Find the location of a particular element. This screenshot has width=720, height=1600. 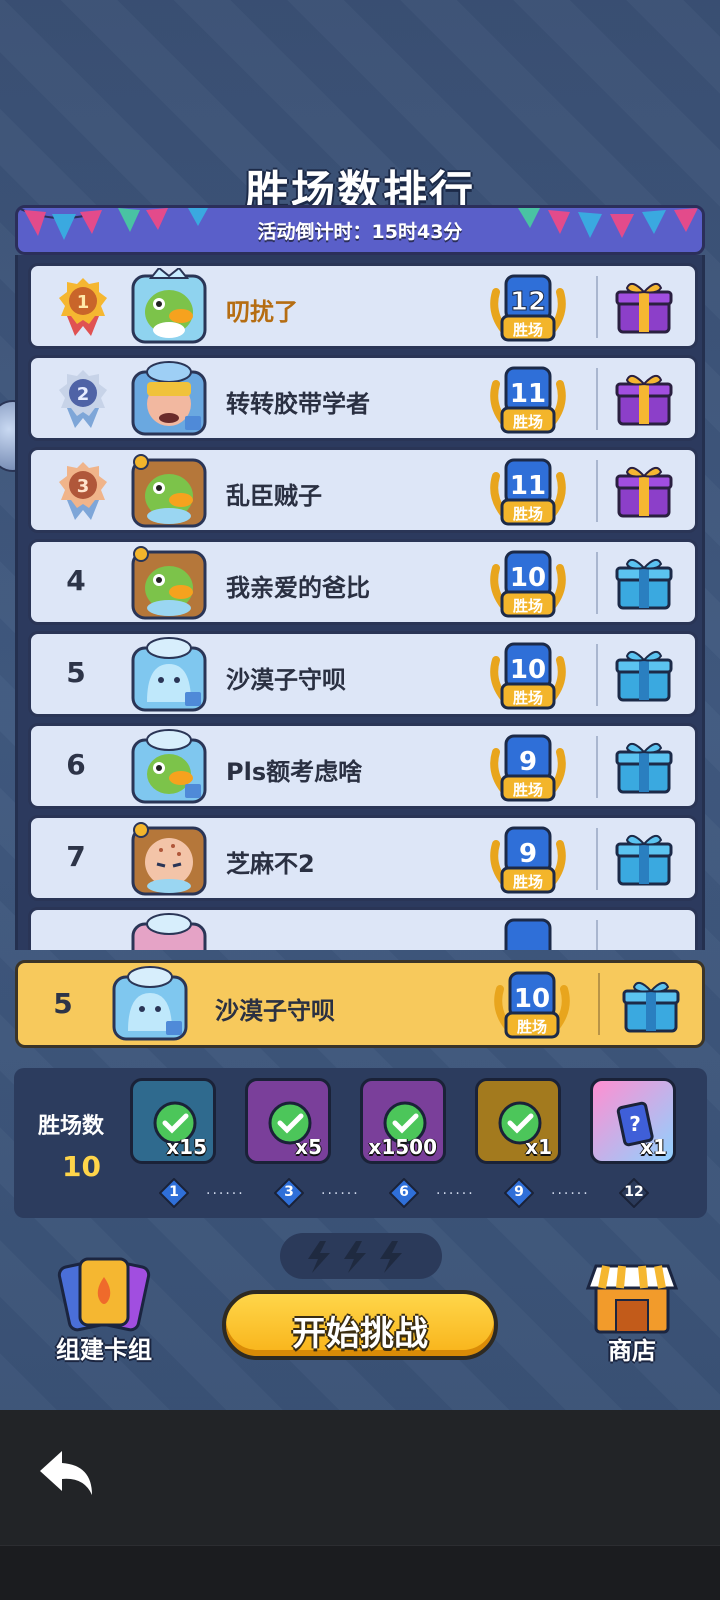

leaderboard-row: 1 叨扰了 12 胜场 is located at coordinates (363, 306).